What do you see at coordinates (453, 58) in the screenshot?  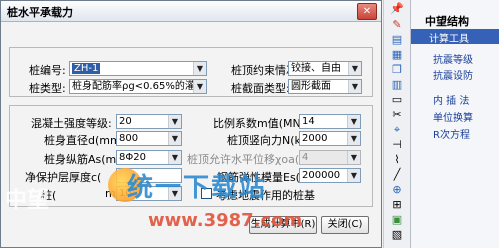 I see `panel-item-seismic-grade: 抗震等级` at bounding box center [453, 58].